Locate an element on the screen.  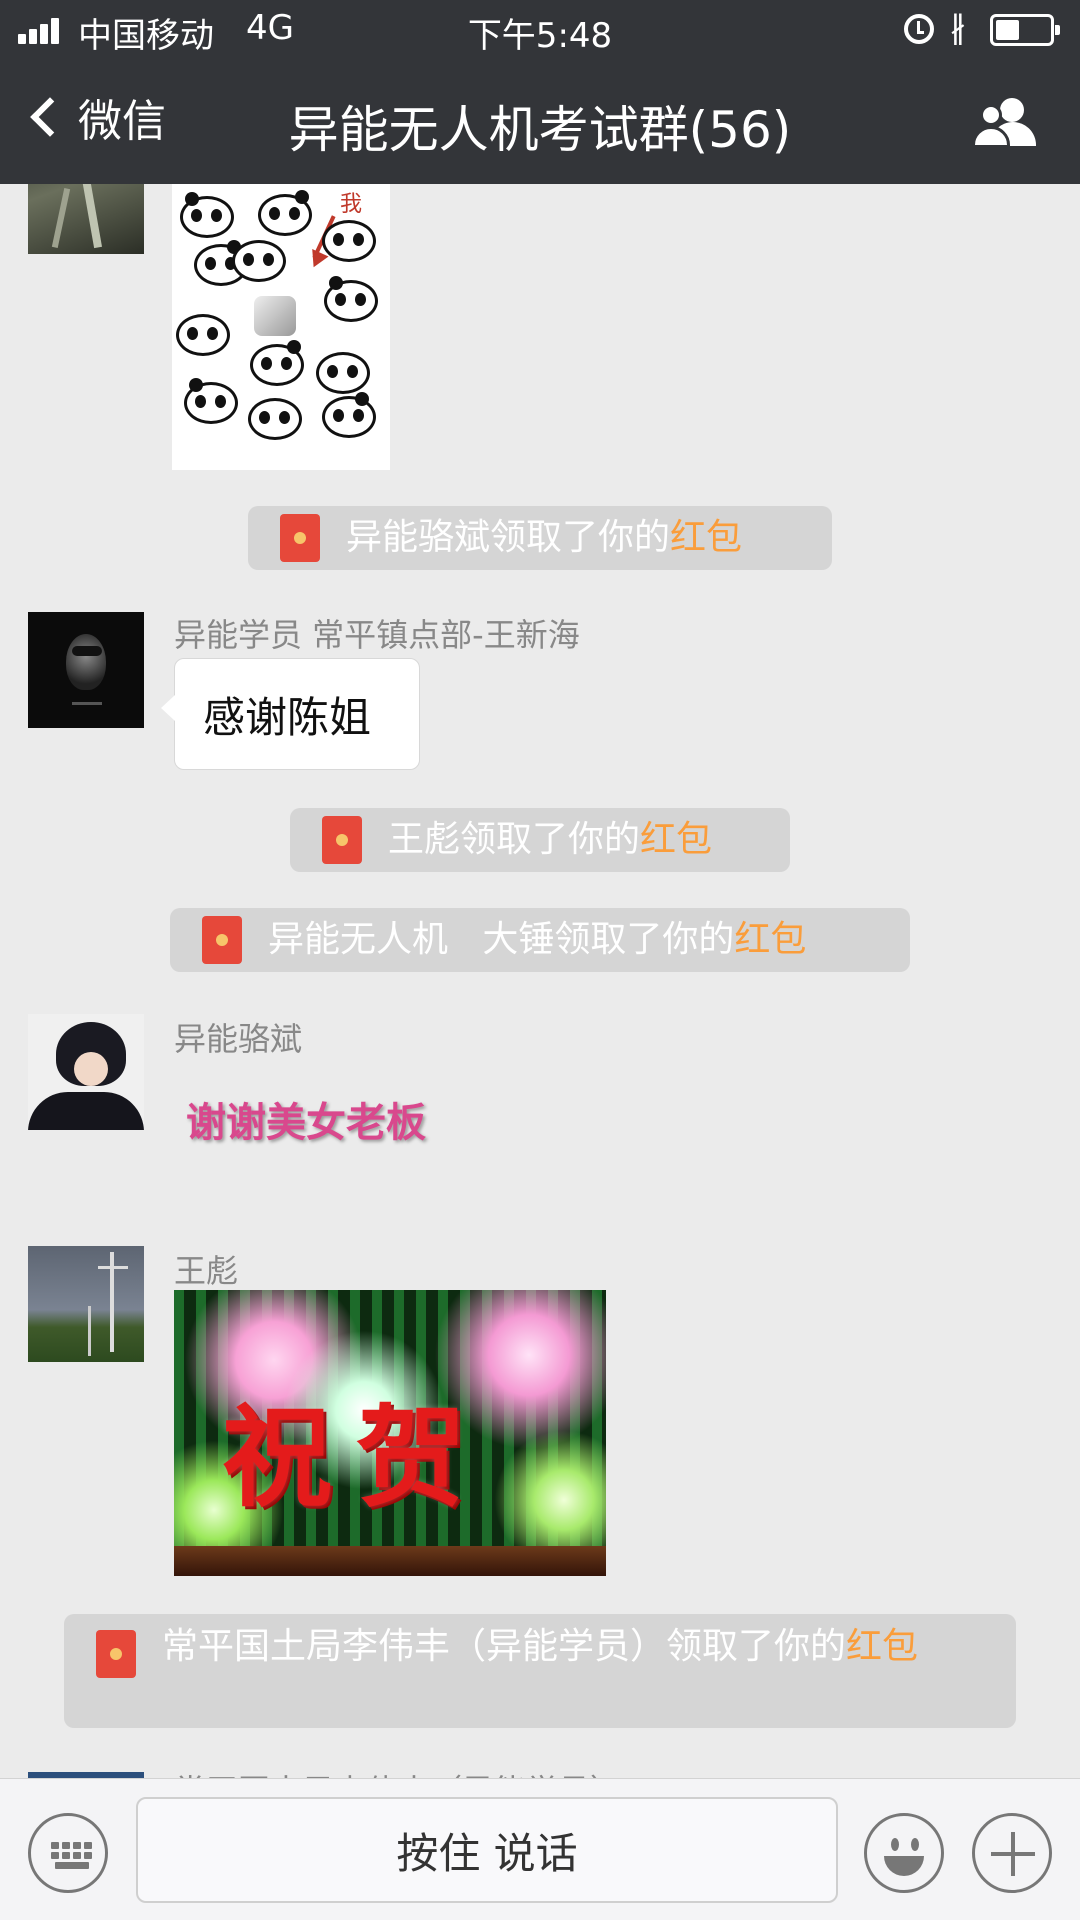
red-packet-notice: 王彪领取了你的红包 is located at coordinates (540, 840).